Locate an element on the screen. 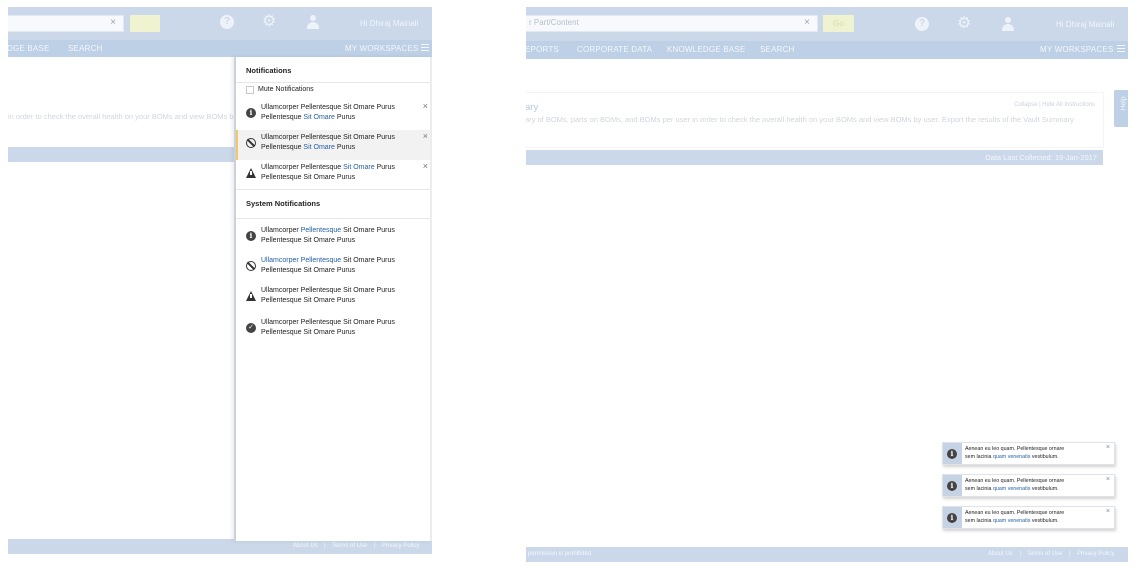 The height and width of the screenshot is (577, 1139). search-input: r Part/Content × is located at coordinates (672, 23).